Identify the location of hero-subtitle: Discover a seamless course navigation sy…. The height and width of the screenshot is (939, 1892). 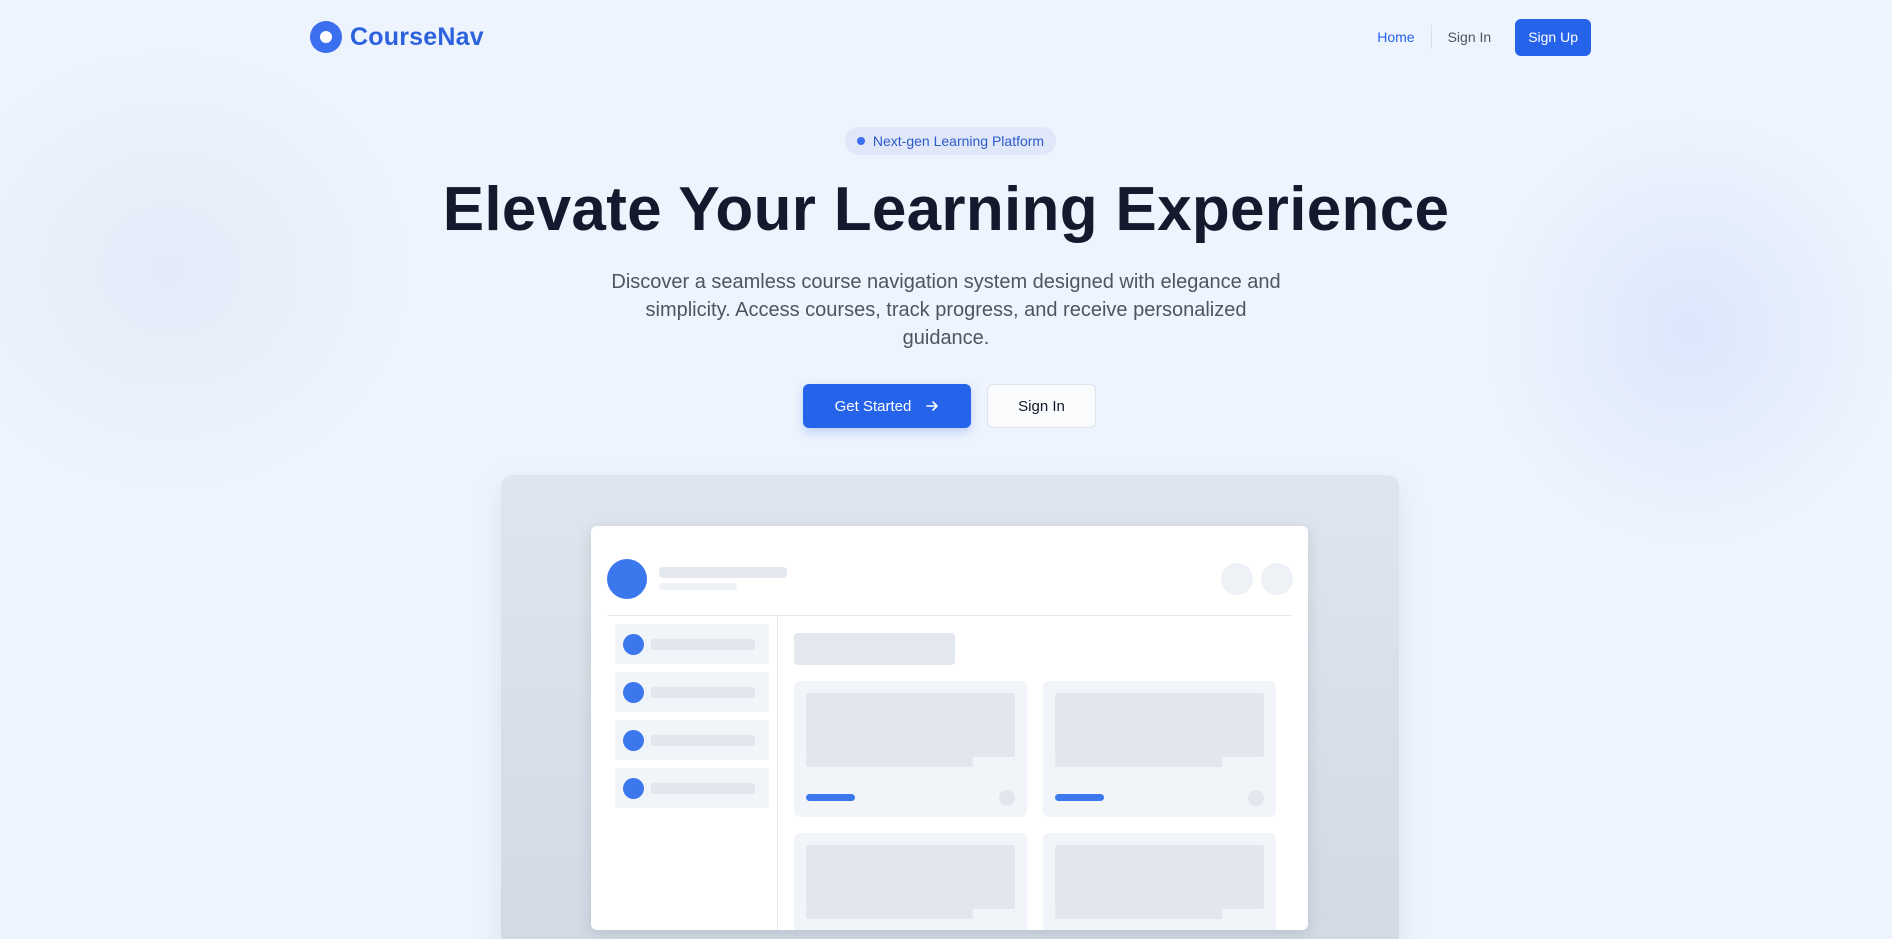
(946, 310).